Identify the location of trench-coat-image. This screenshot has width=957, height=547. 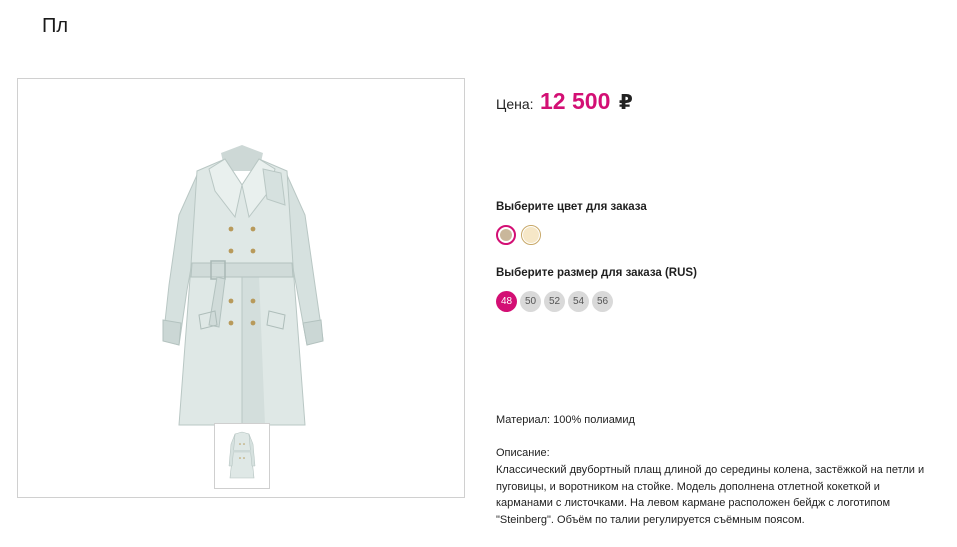
(242, 290).